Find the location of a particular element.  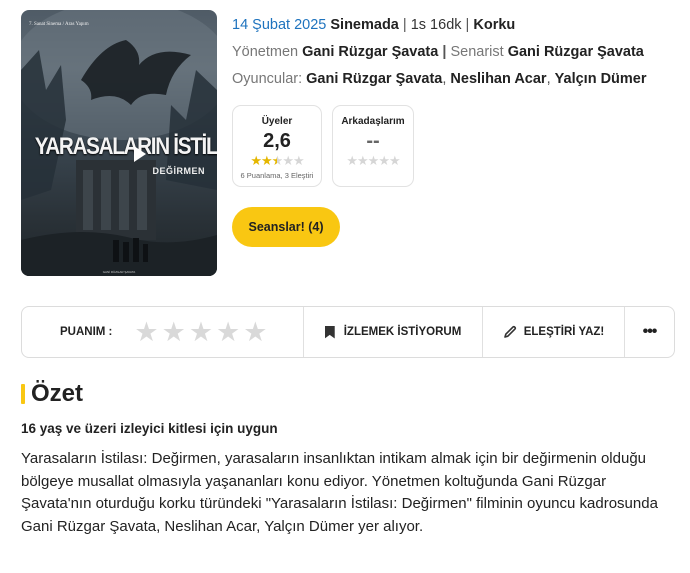

users-rating-box: Üyeler 2,6 ★★★★★ 6 Puanlama, 3 Eleştiri is located at coordinates (277, 146).